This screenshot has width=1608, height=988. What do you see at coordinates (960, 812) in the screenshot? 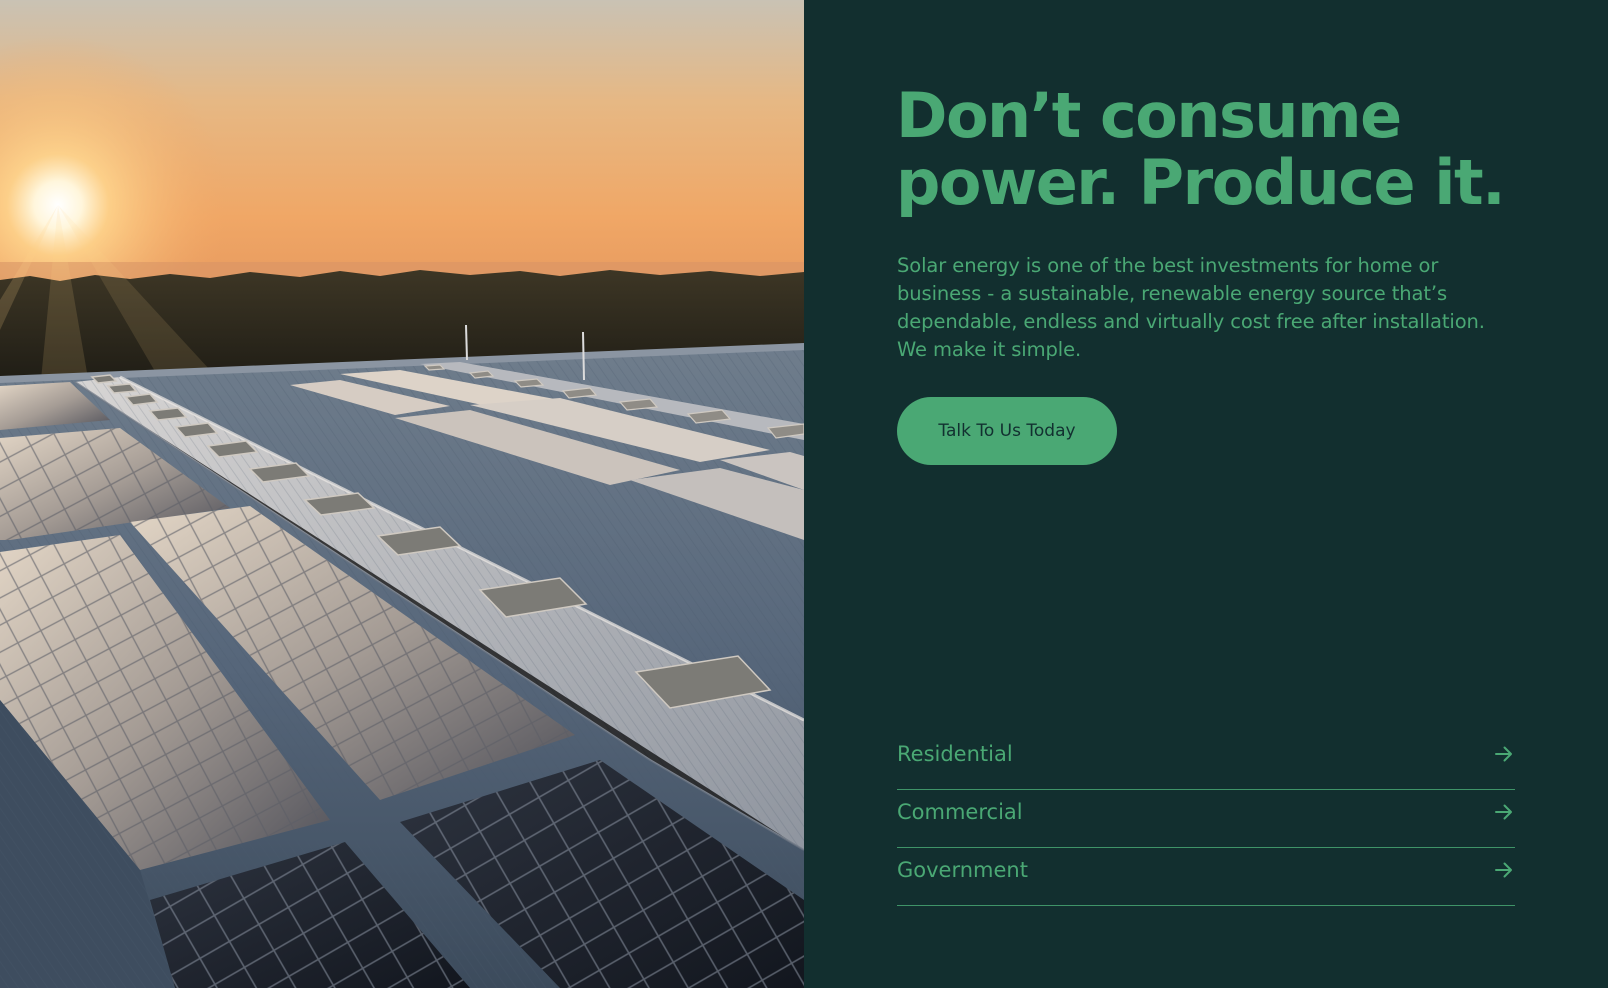
I see `sector-link-label: Commercial` at bounding box center [960, 812].